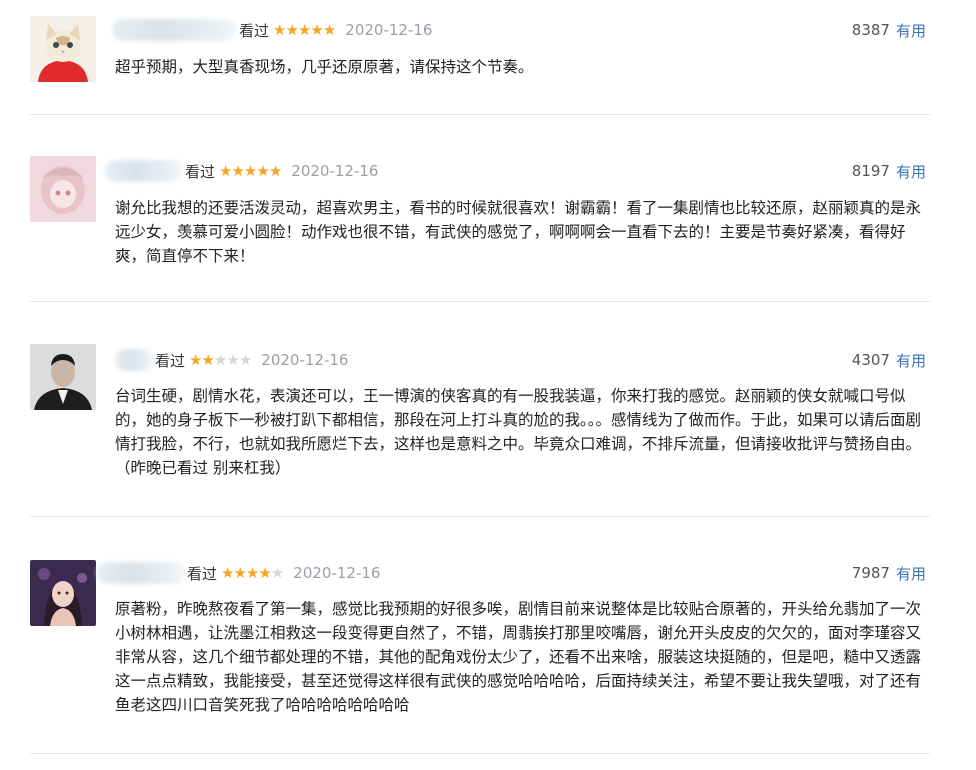  Describe the element at coordinates (324, 67) in the screenshot. I see `review-text: 超乎预期，大型真香现场，几乎还原原著，请保持这个节奏。` at that location.